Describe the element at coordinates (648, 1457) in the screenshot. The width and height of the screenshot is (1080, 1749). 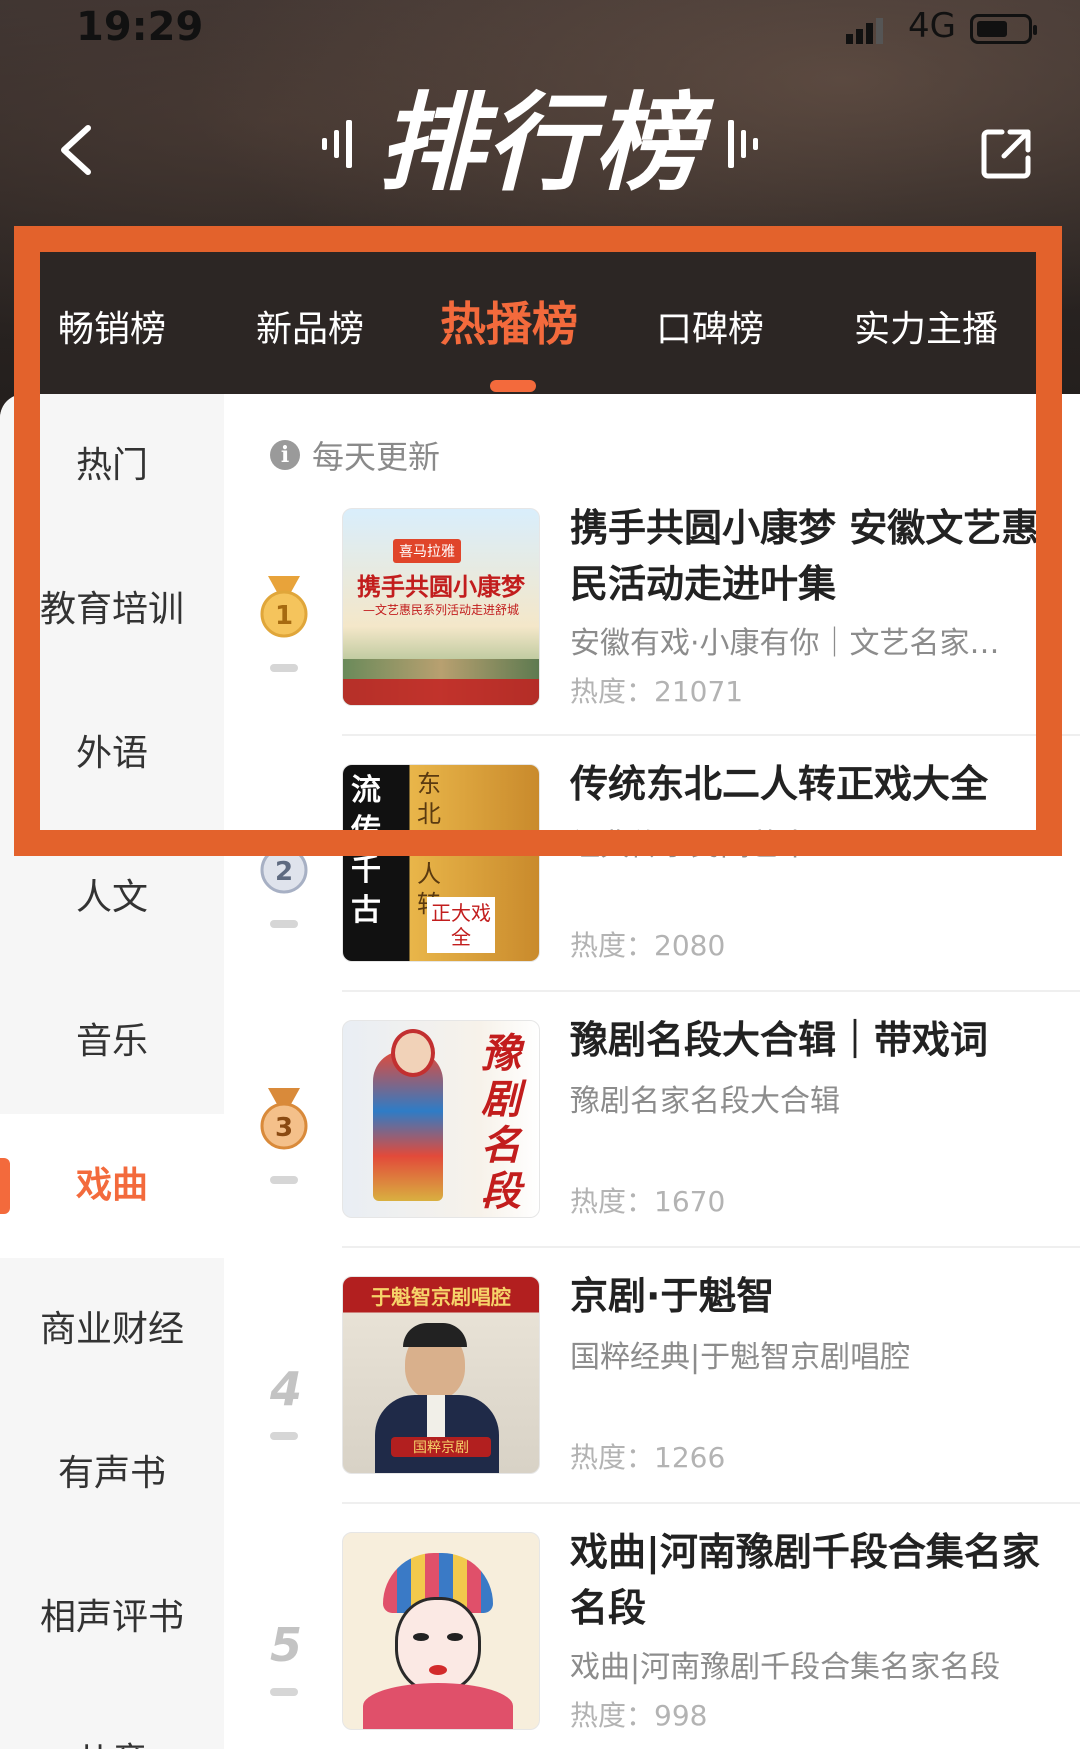
I see `item-heat: 热度：1266` at that location.